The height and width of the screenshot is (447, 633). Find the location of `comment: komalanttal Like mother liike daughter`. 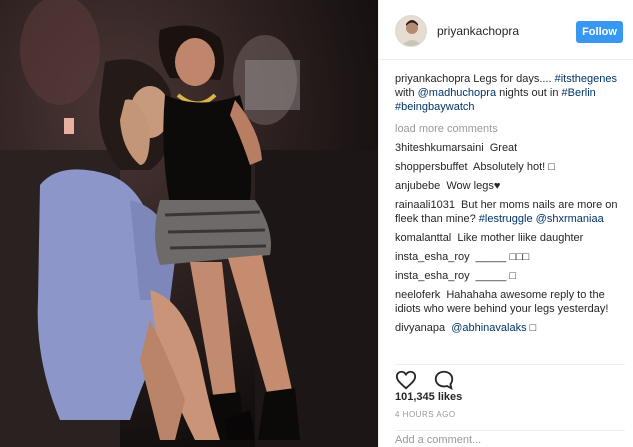

comment: komalanttal Like mother liike daughter is located at coordinates (510, 238).